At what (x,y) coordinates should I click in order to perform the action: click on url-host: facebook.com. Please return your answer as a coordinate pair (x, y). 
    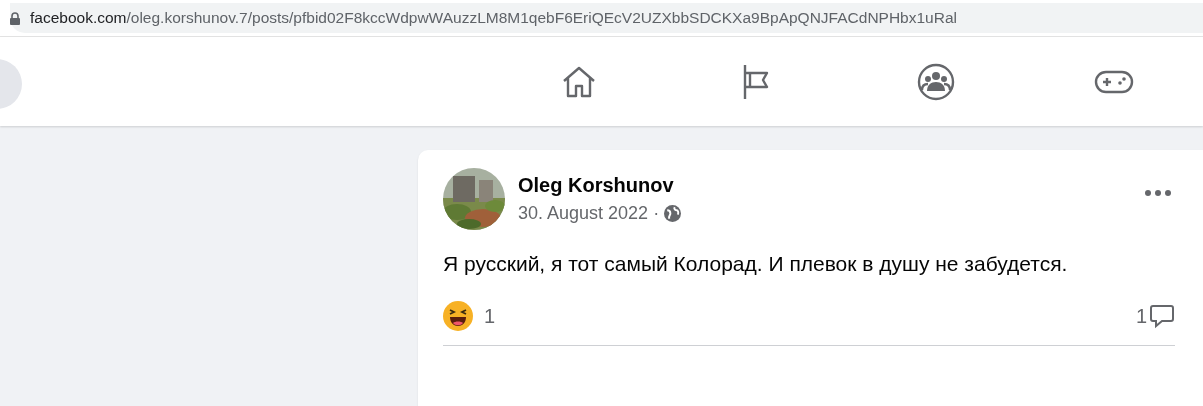
    Looking at the image, I should click on (78, 17).